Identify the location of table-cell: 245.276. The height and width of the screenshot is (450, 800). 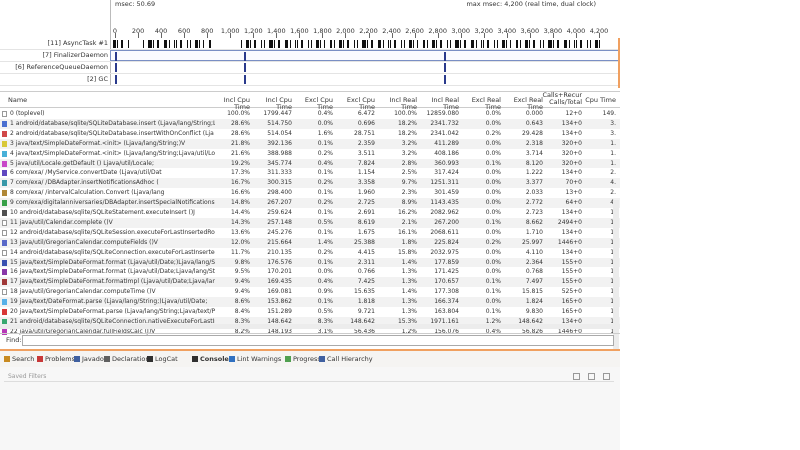
(279, 232).